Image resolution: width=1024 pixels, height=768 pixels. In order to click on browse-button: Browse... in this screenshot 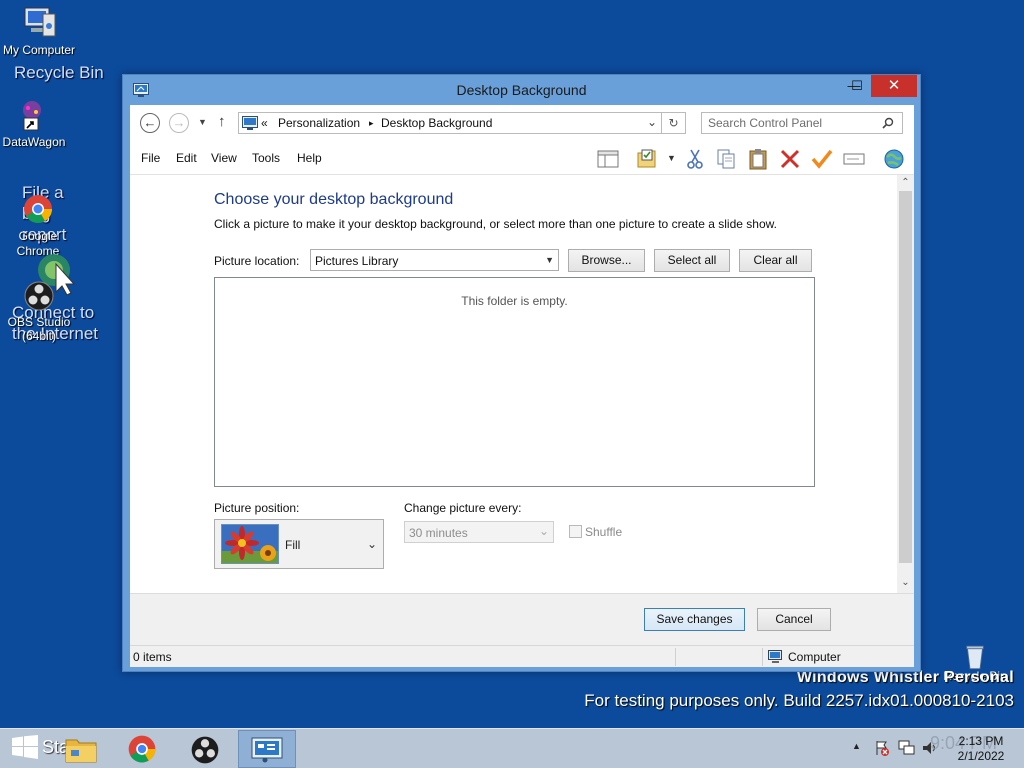, I will do `click(606, 260)`.